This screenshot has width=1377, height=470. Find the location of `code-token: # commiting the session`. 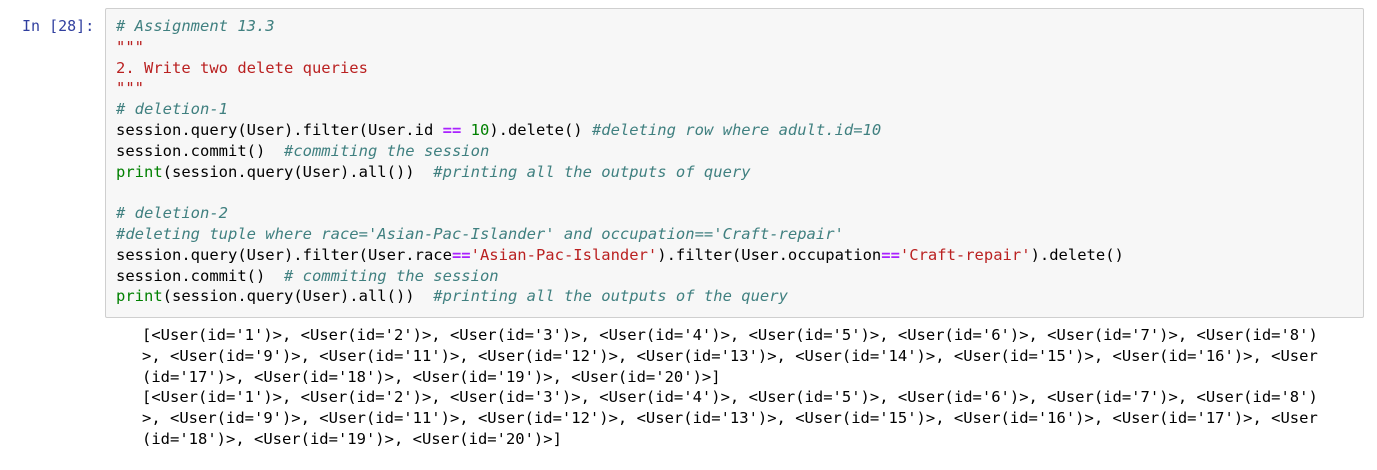

code-token: # commiting the session is located at coordinates (391, 275).